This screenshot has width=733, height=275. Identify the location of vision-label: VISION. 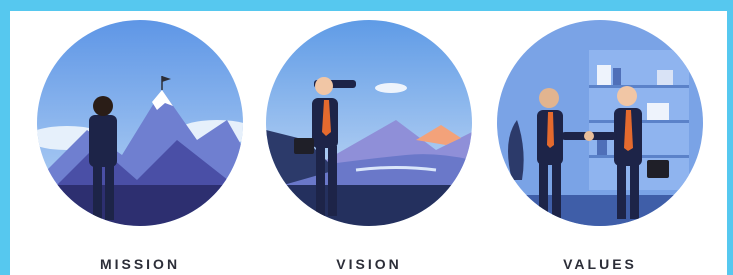
(369, 264).